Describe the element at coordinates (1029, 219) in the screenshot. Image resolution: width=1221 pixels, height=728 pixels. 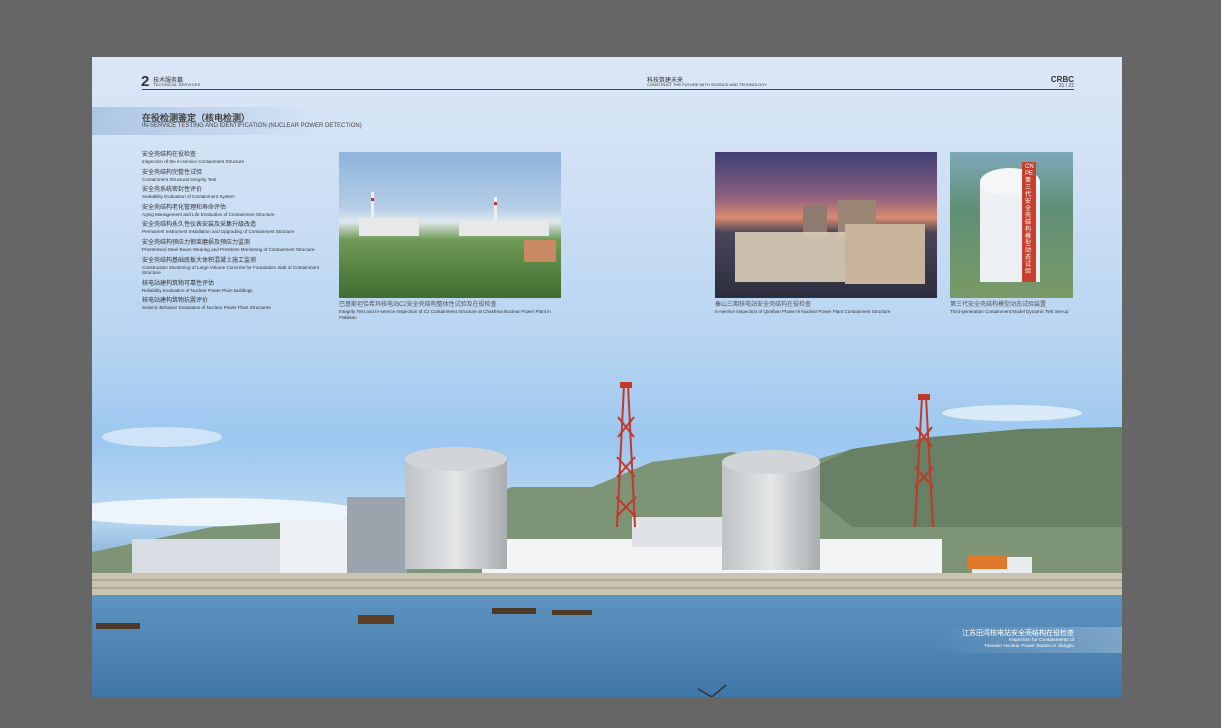
I see `sign-text: CNPE第三代安全壳结构模型动态试验` at that location.